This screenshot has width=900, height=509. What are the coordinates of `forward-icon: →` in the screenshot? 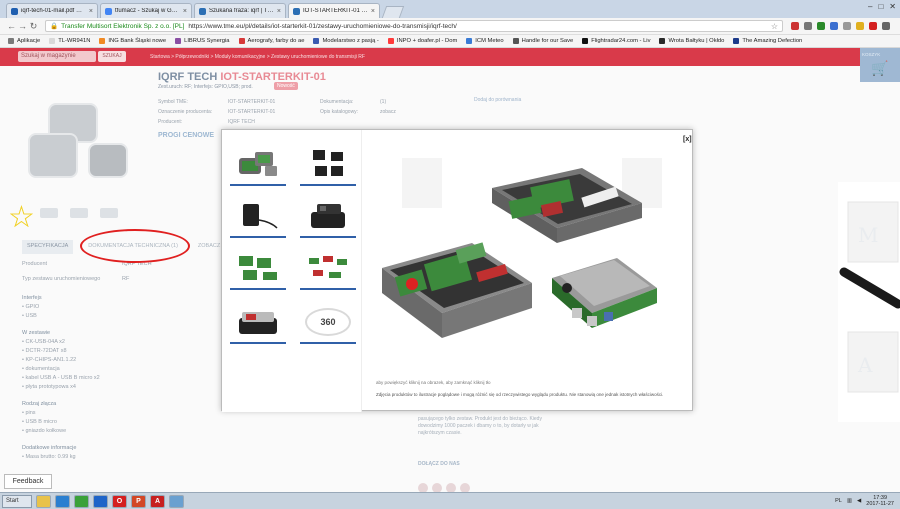 It's located at (22, 26).